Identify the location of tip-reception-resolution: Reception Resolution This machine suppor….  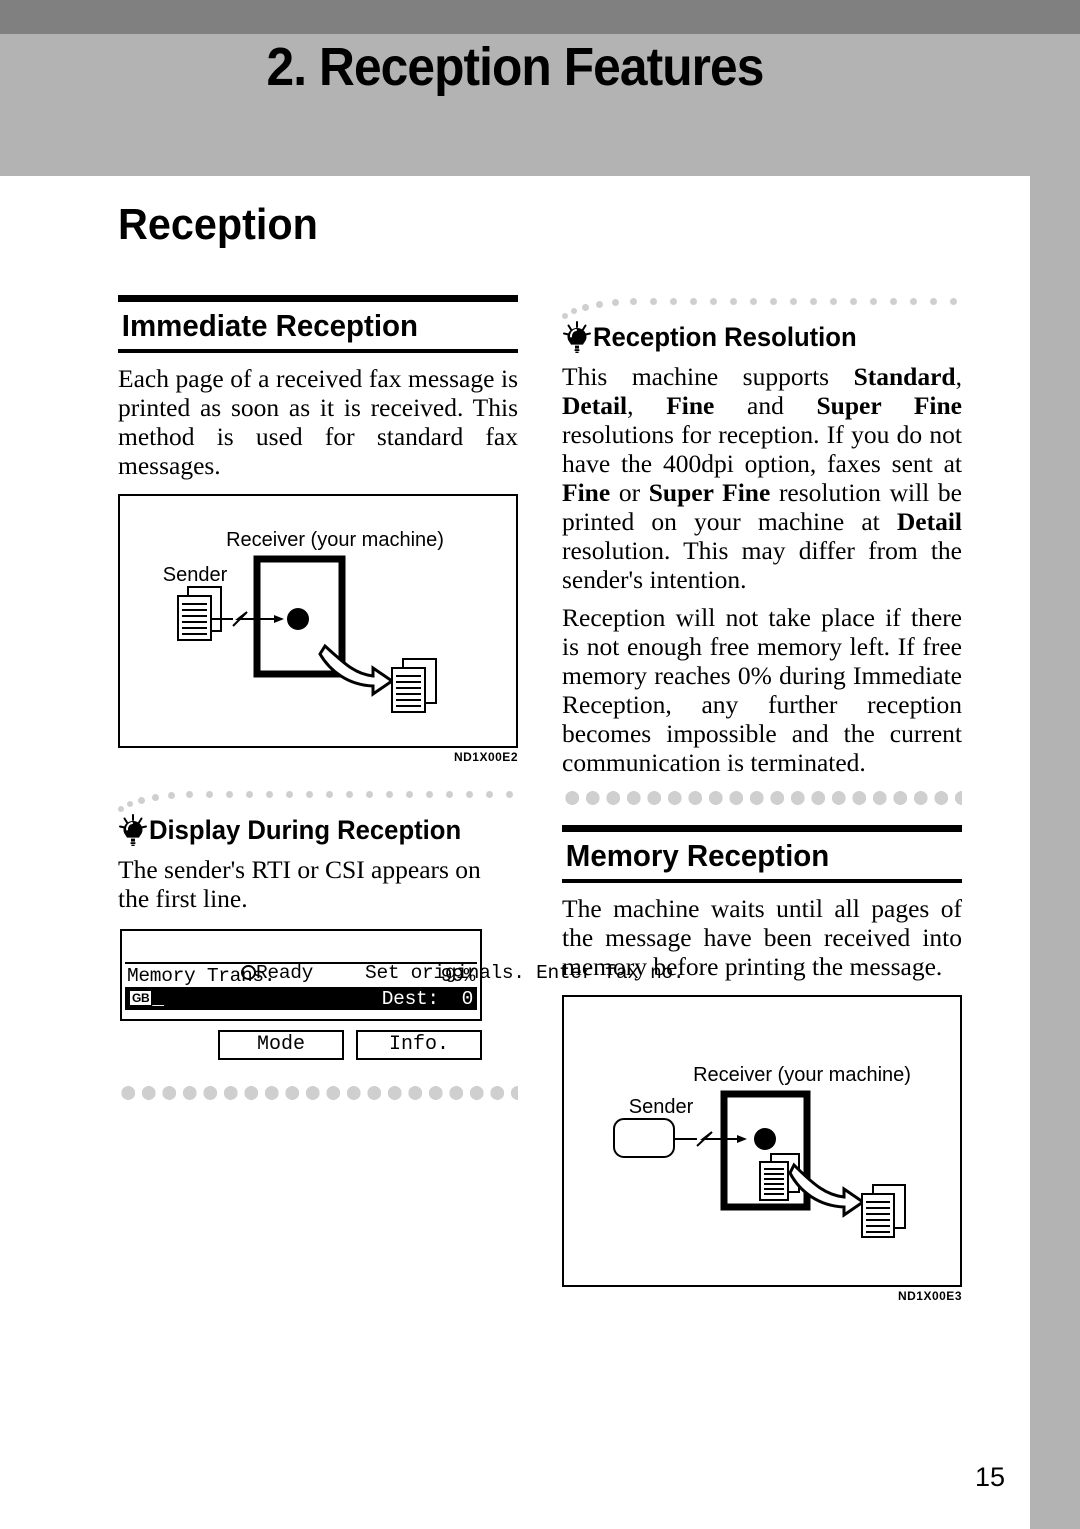
(762, 550).